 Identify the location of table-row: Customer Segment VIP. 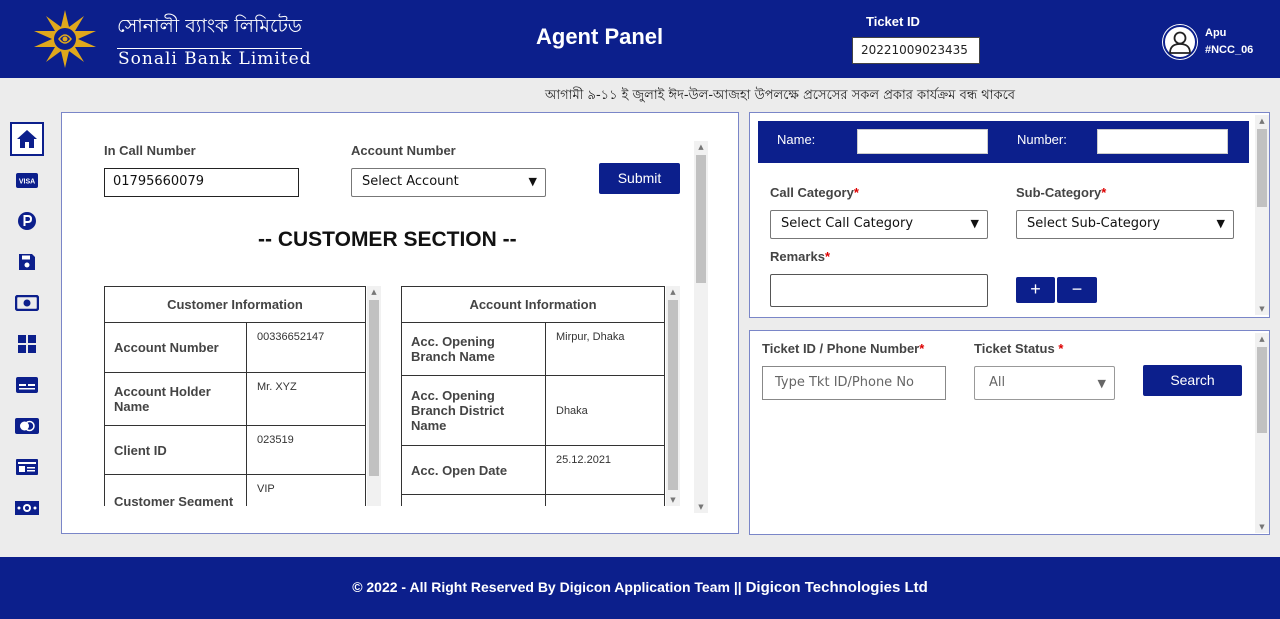
(235, 490).